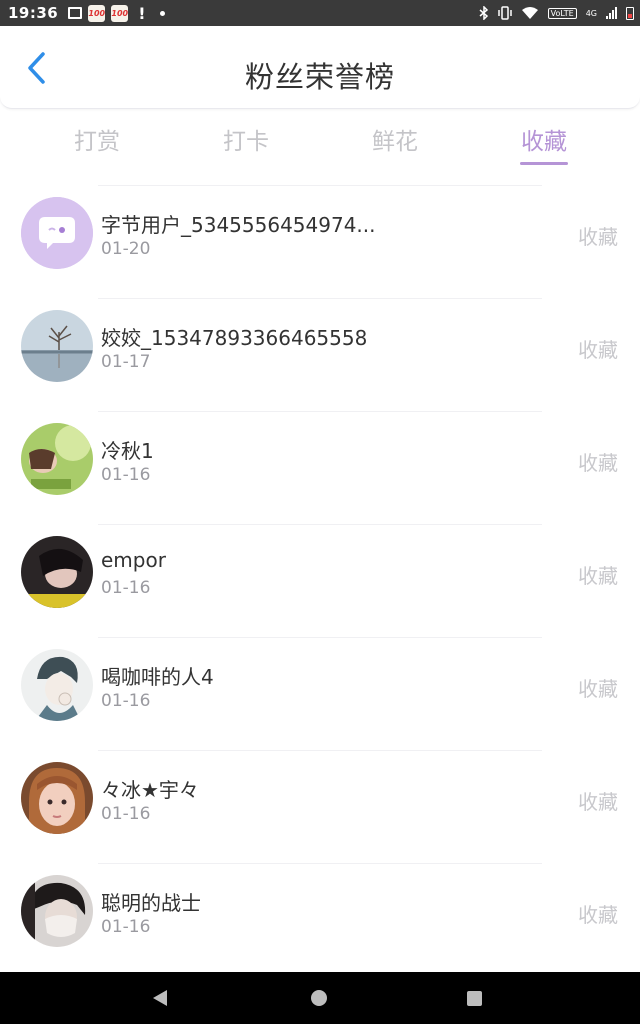  Describe the element at coordinates (127, 451) in the screenshot. I see `fan-name: 冷秋1` at that location.